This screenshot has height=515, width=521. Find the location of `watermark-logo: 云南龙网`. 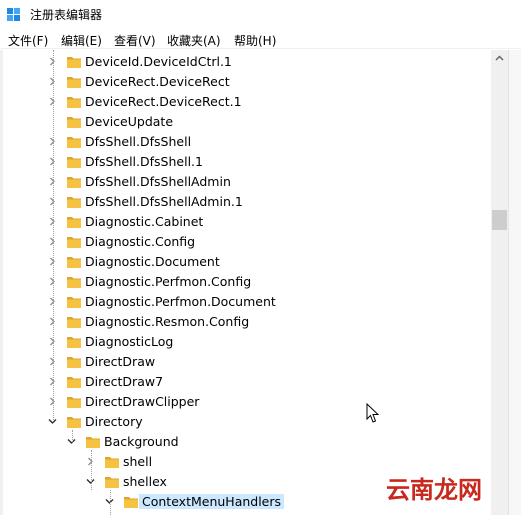

watermark-logo: 云南龙网 is located at coordinates (436, 487).